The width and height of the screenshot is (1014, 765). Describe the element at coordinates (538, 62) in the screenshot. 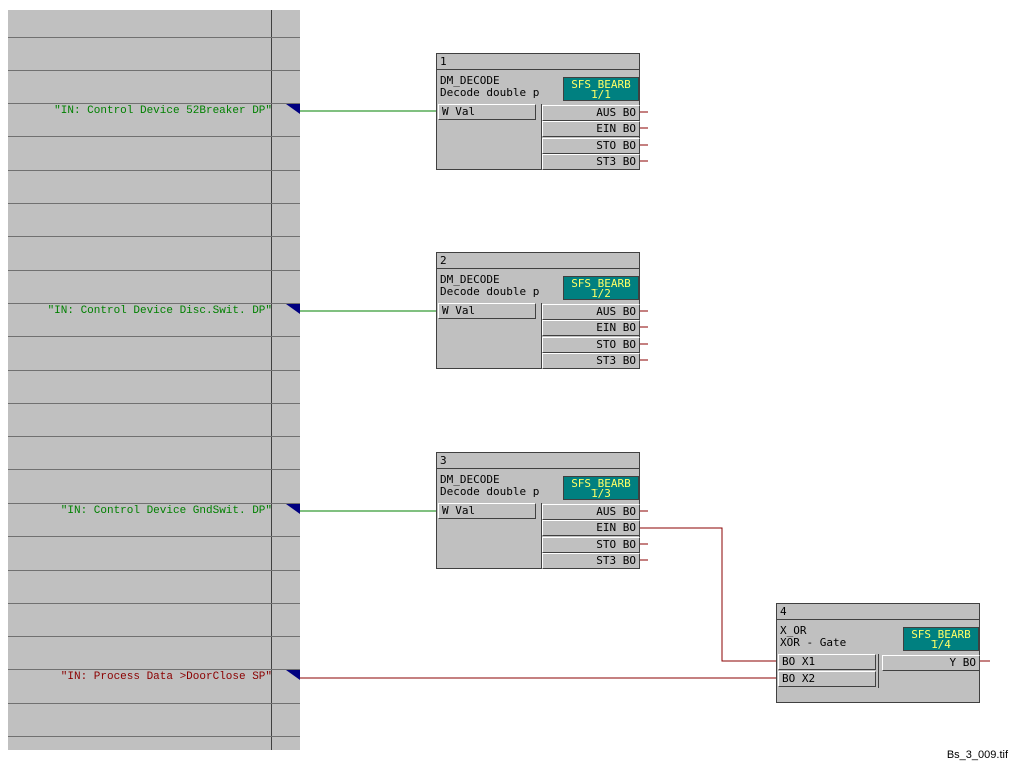

I see `block-number: 1` at that location.